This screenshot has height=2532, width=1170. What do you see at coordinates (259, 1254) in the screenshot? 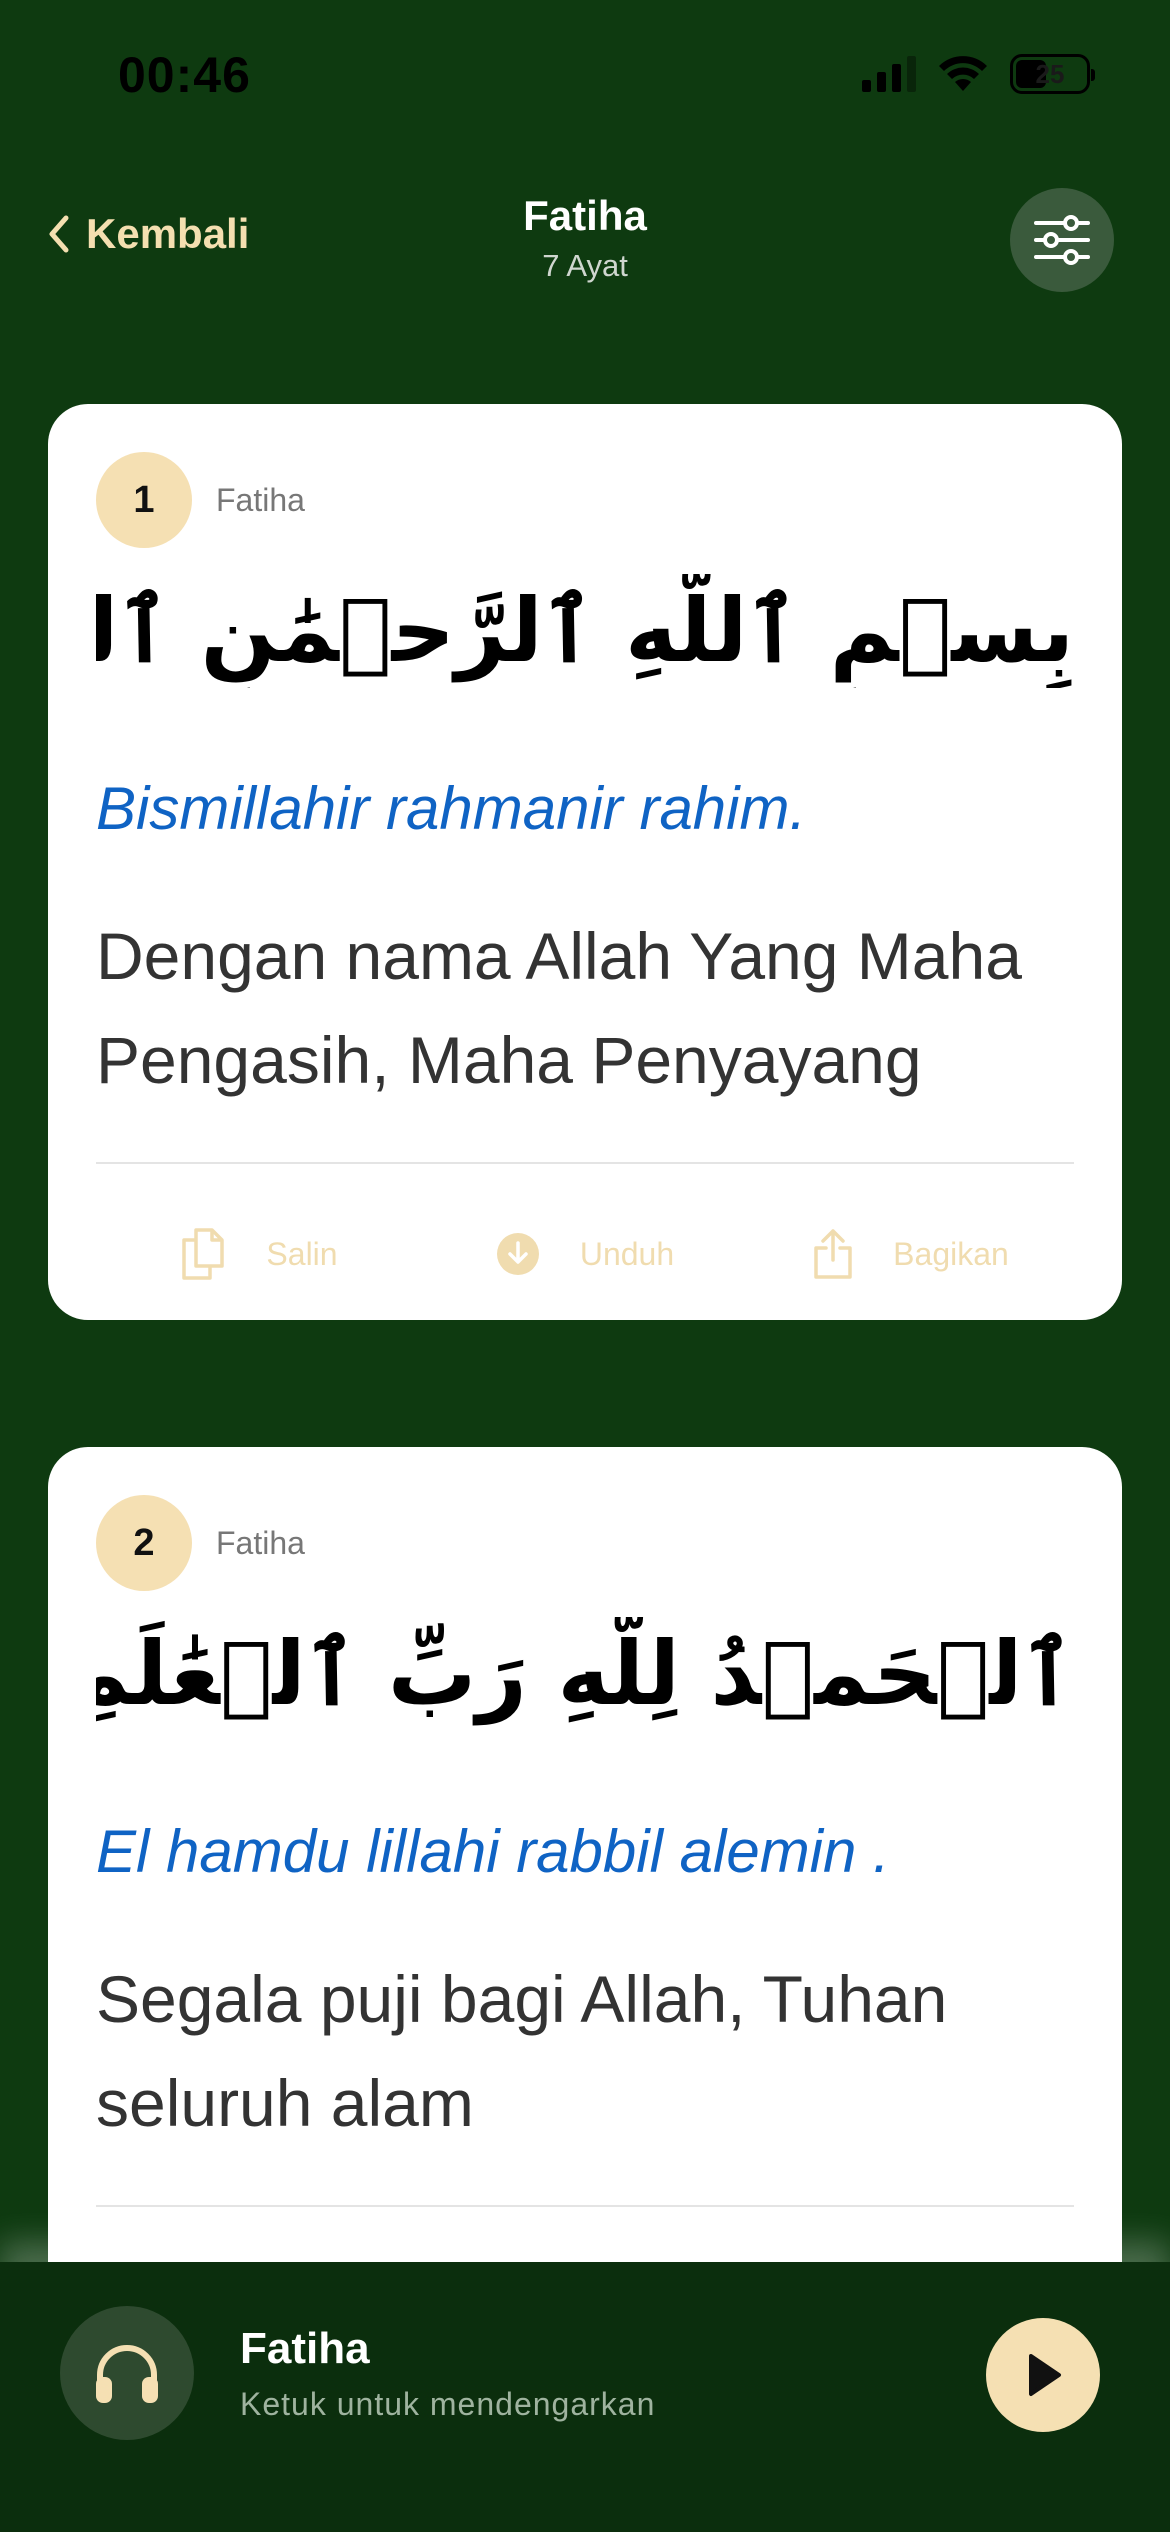
I see `copy-button: Salin` at bounding box center [259, 1254].